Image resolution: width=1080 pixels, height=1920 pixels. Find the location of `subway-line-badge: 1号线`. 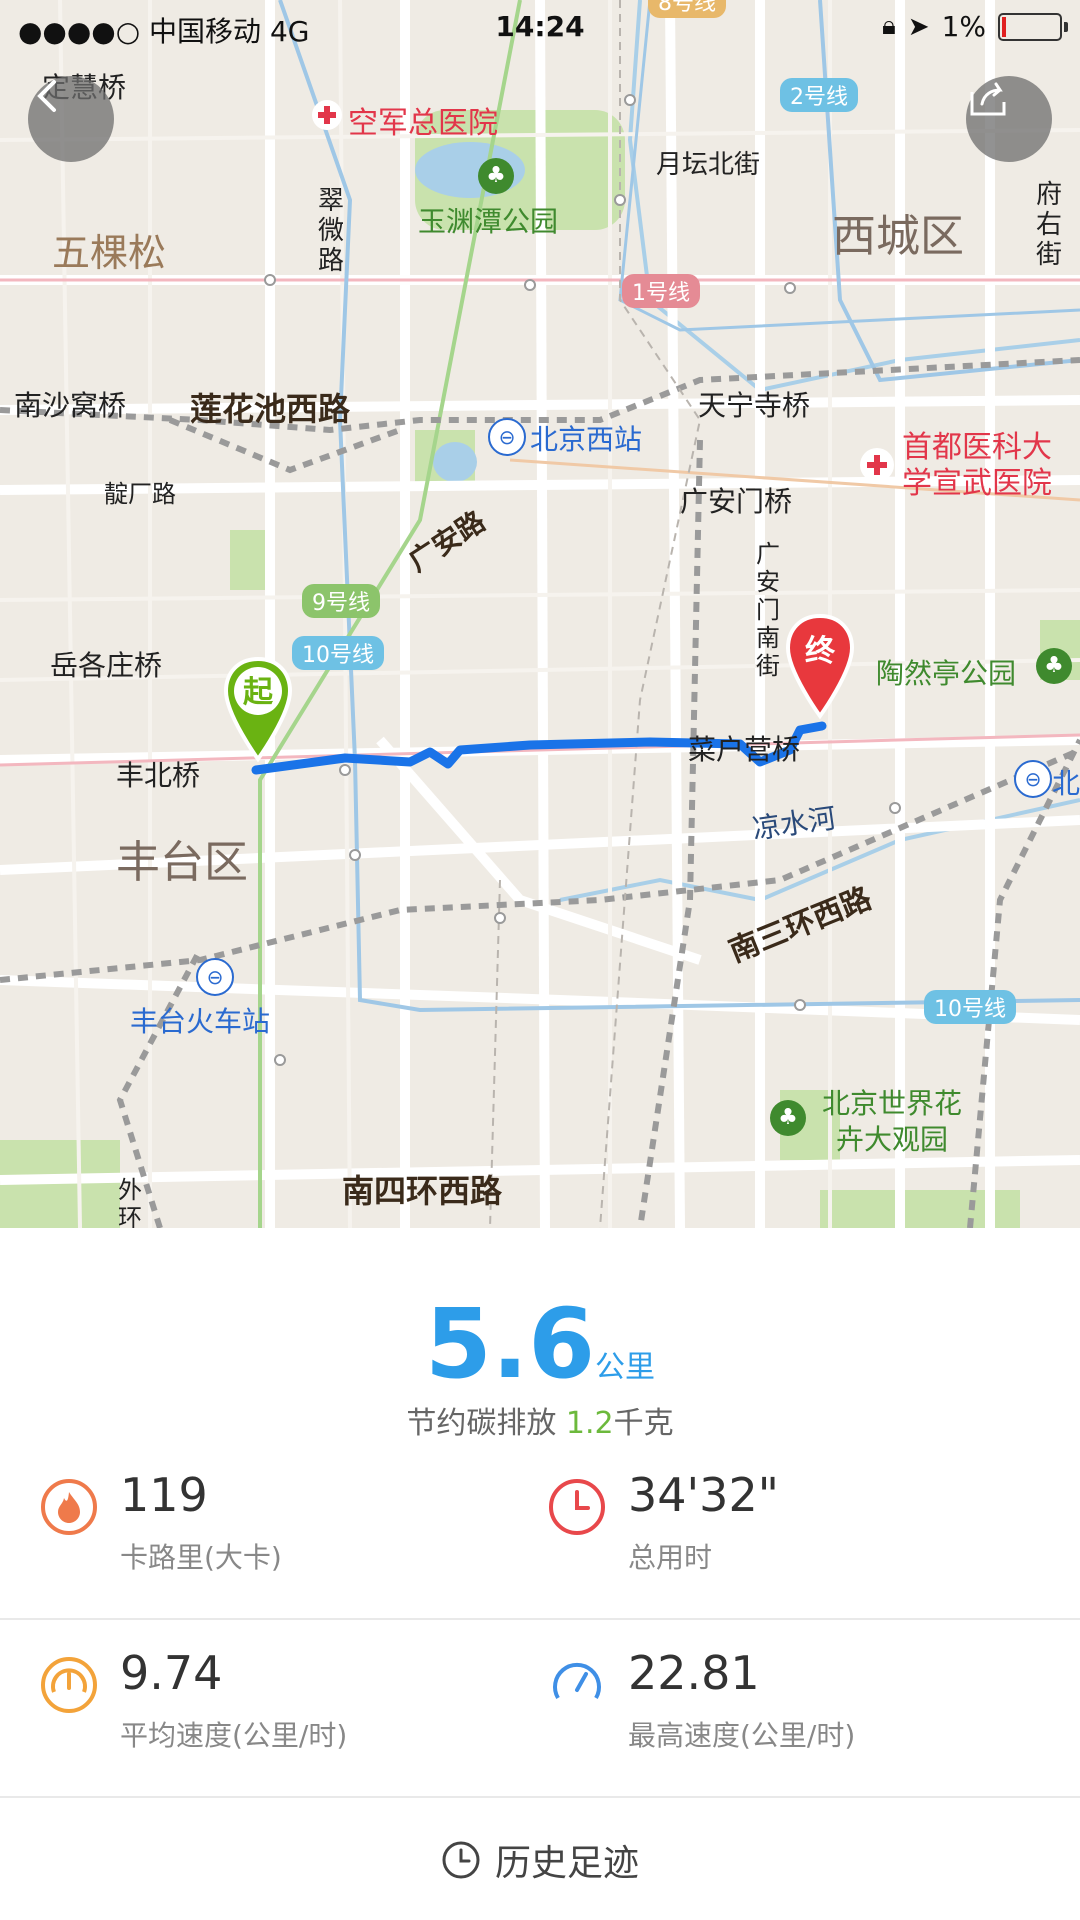

subway-line-badge: 1号线 is located at coordinates (661, 291).